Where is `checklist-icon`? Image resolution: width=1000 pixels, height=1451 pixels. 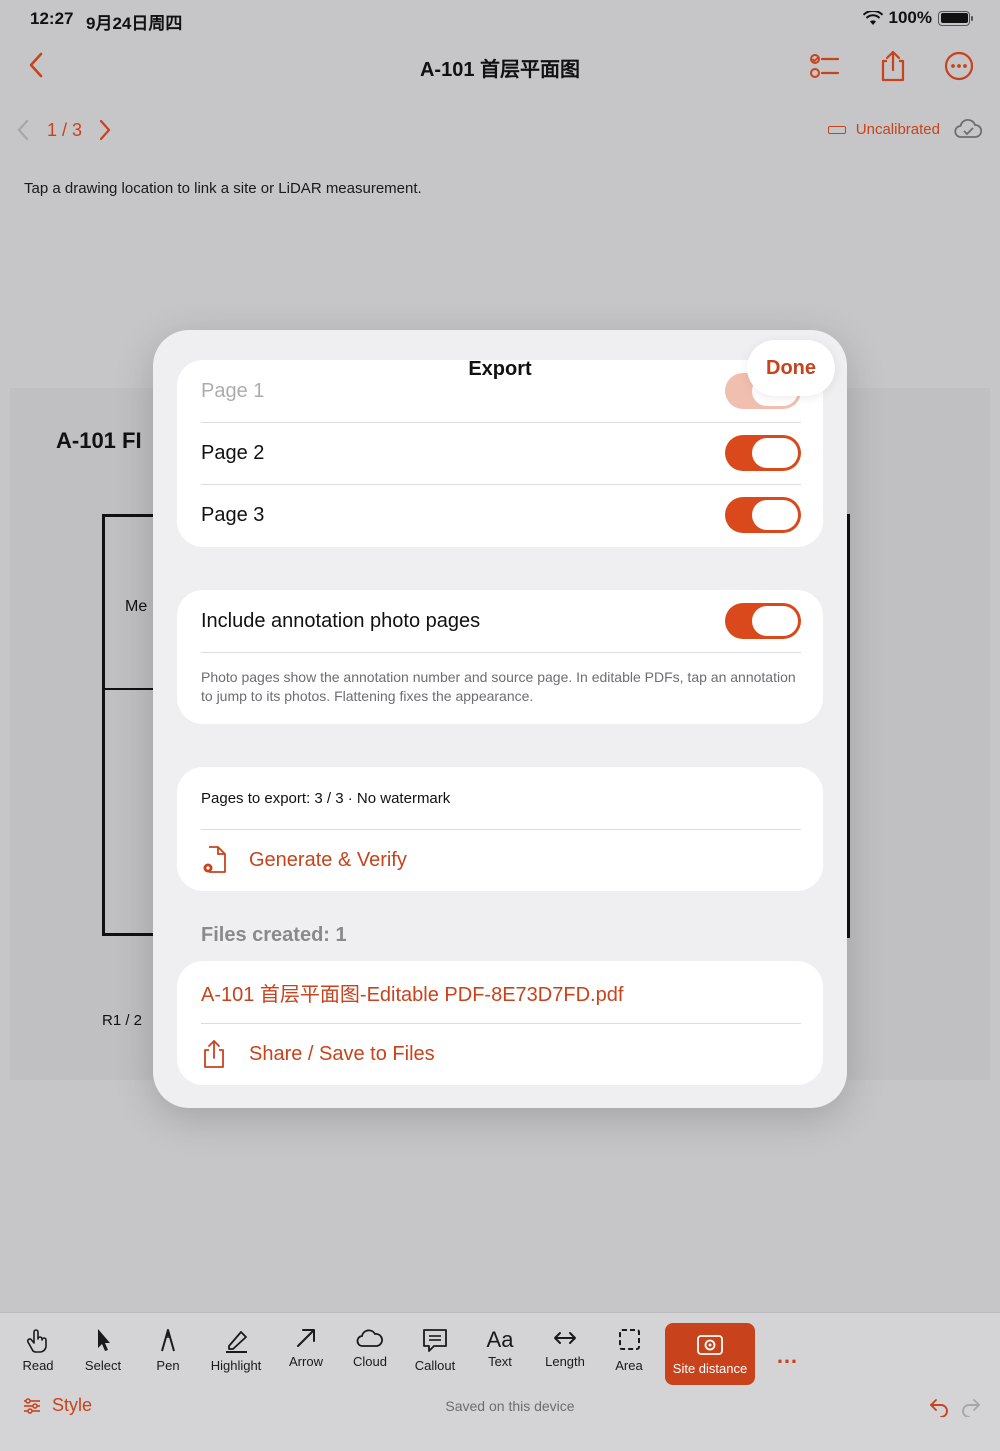 checklist-icon is located at coordinates (823, 66).